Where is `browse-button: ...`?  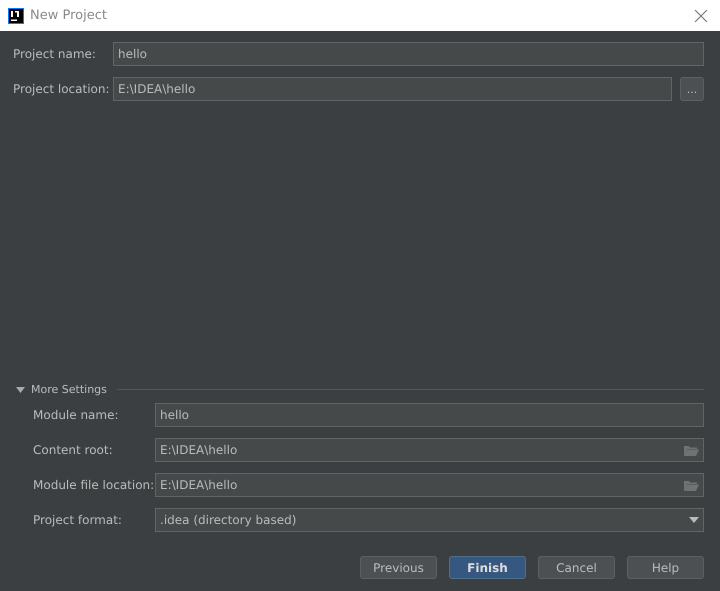
browse-button: ... is located at coordinates (692, 89).